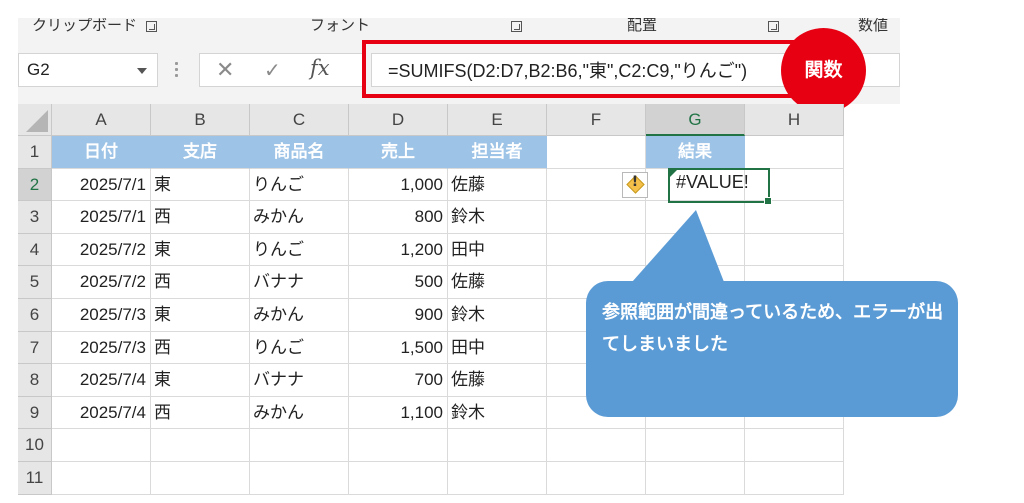 Image resolution: width=1024 pixels, height=503 pixels. I want to click on table-header-cell: 日付, so click(101, 152).